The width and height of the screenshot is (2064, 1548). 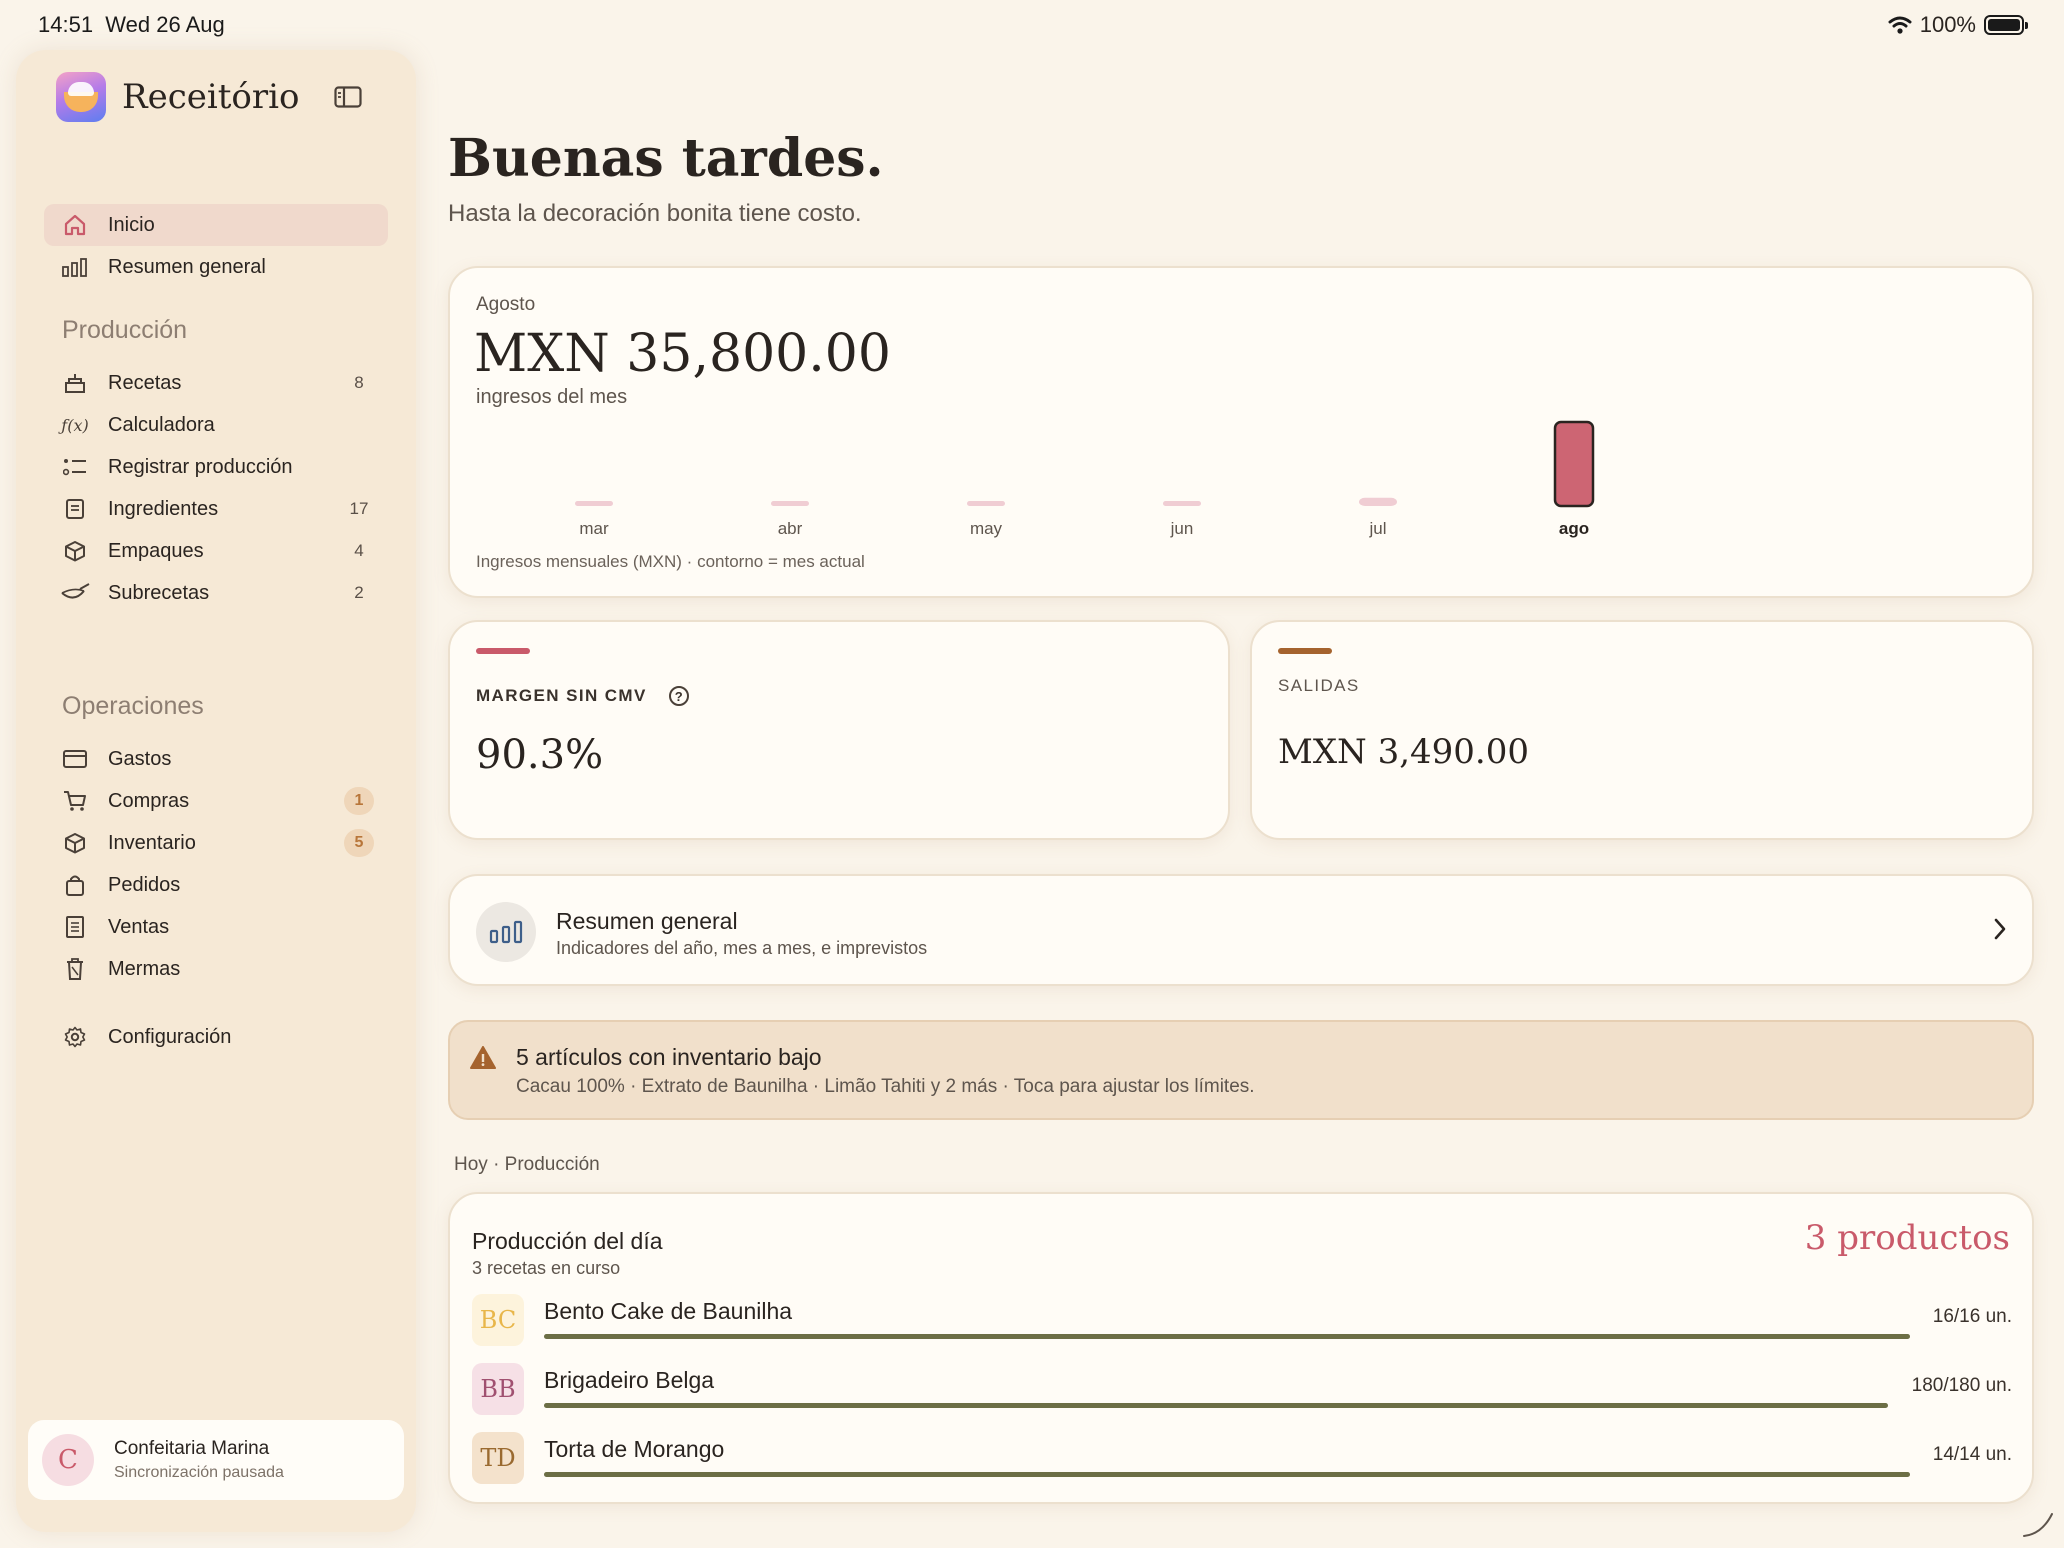 What do you see at coordinates (75, 225) in the screenshot?
I see `home-icon` at bounding box center [75, 225].